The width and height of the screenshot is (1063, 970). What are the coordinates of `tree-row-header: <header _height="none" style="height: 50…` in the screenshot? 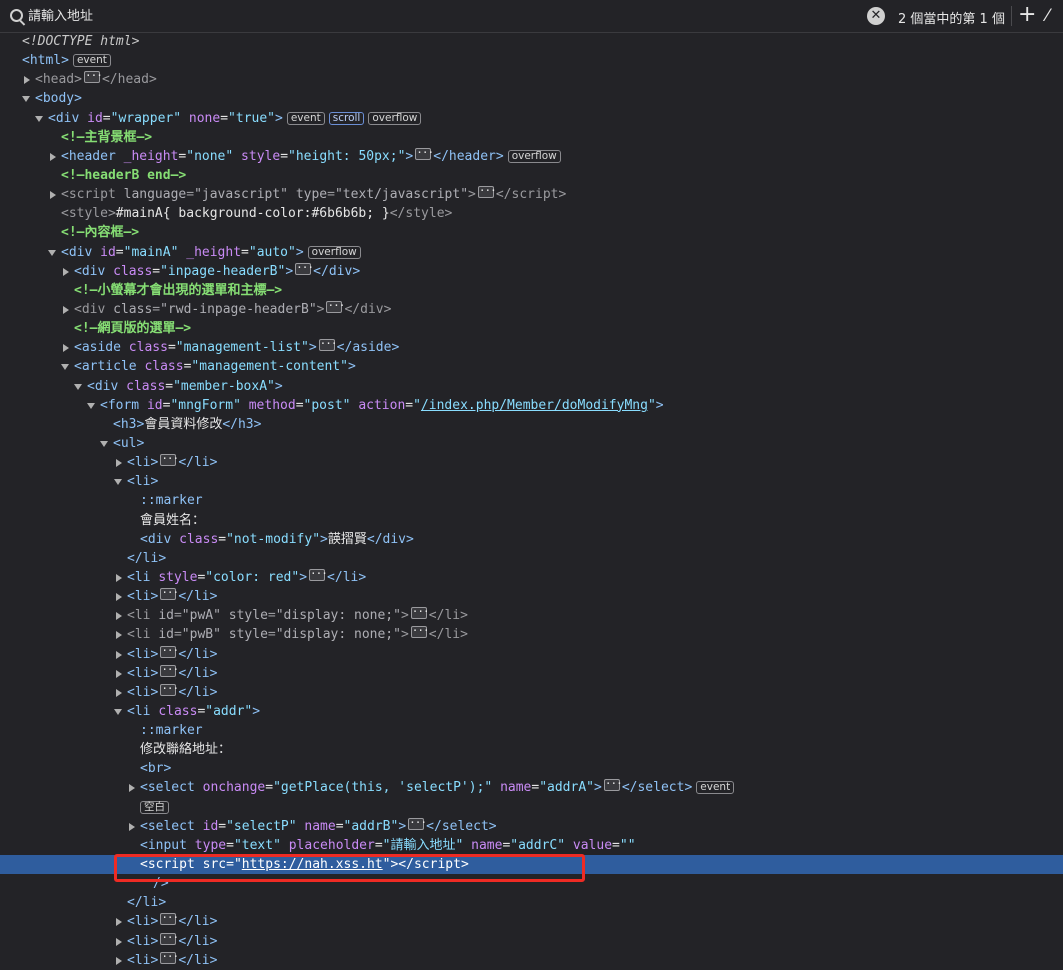 It's located at (531, 154).